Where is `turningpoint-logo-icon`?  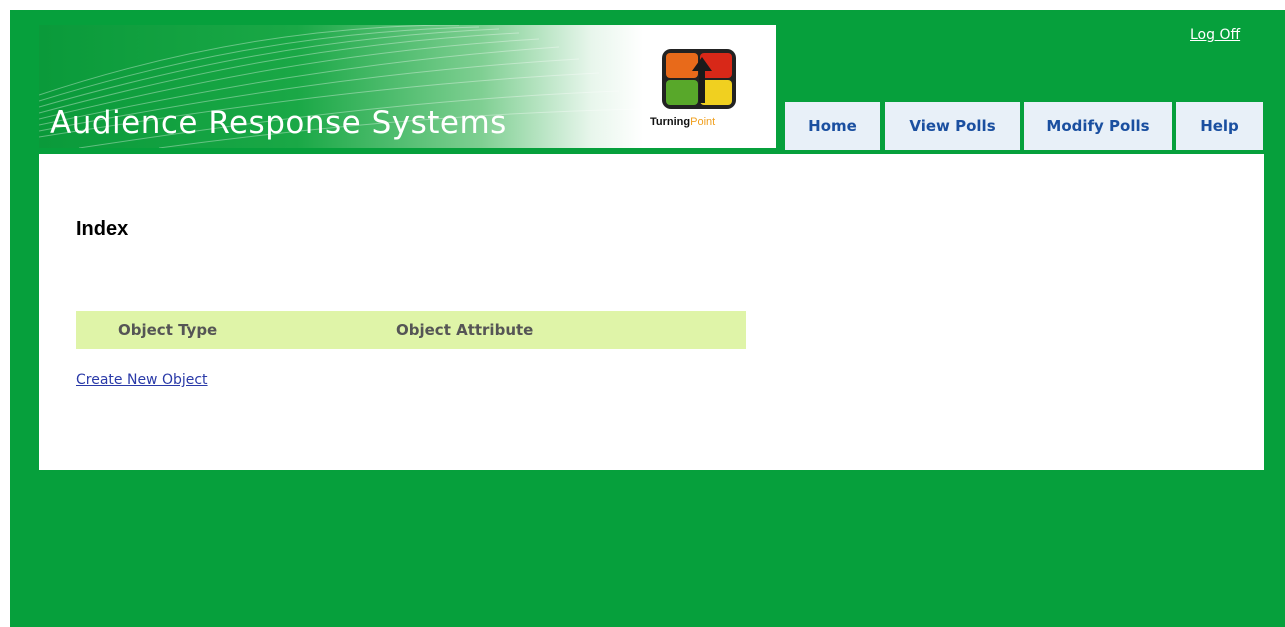 turningpoint-logo-icon is located at coordinates (699, 79).